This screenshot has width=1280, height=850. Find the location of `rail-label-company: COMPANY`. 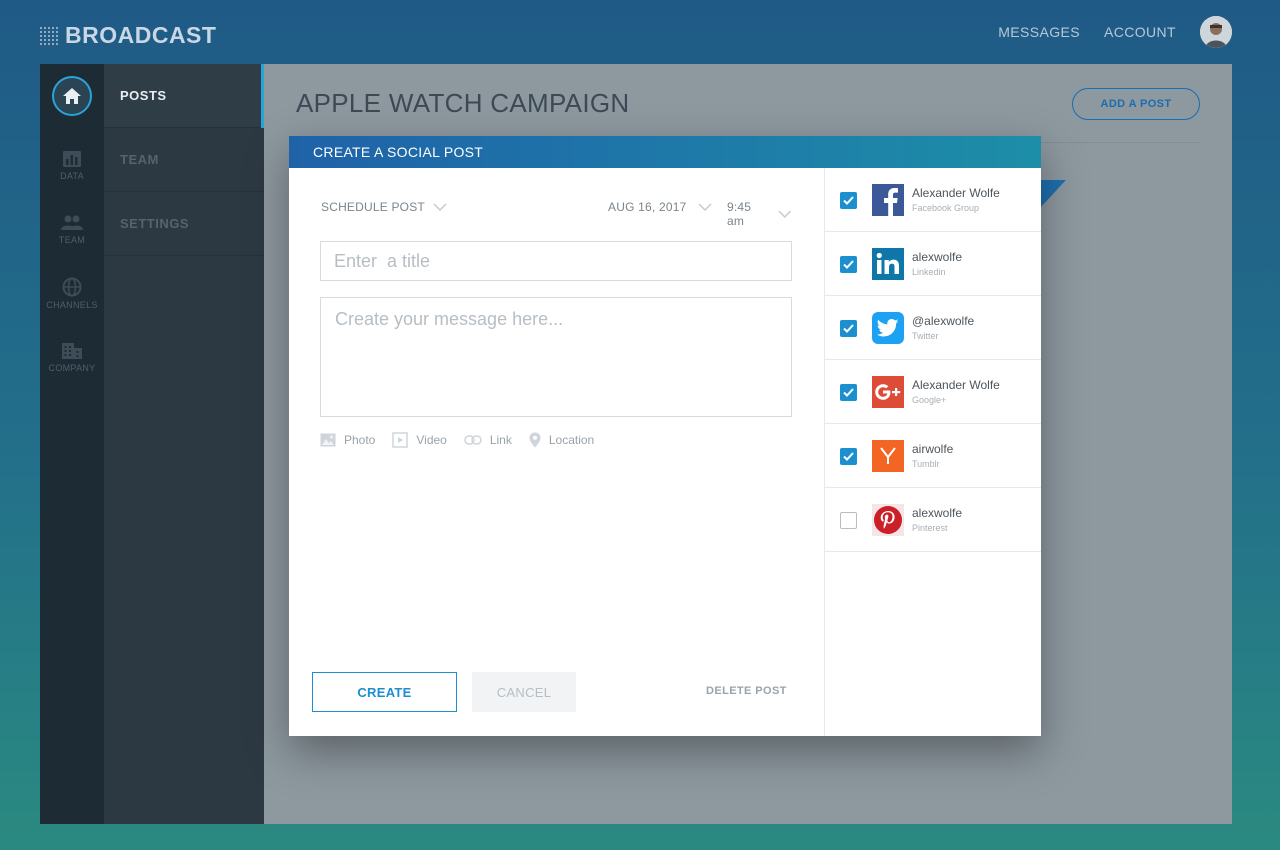

rail-label-company: COMPANY is located at coordinates (72, 368).